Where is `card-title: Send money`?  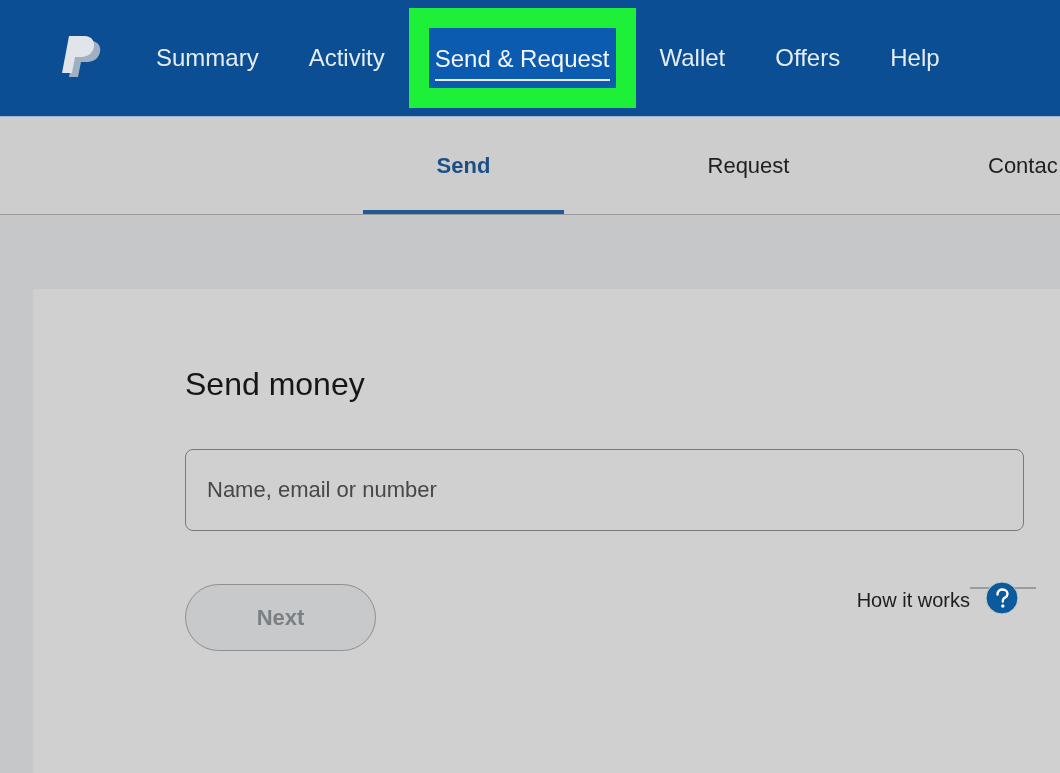 card-title: Send money is located at coordinates (275, 384).